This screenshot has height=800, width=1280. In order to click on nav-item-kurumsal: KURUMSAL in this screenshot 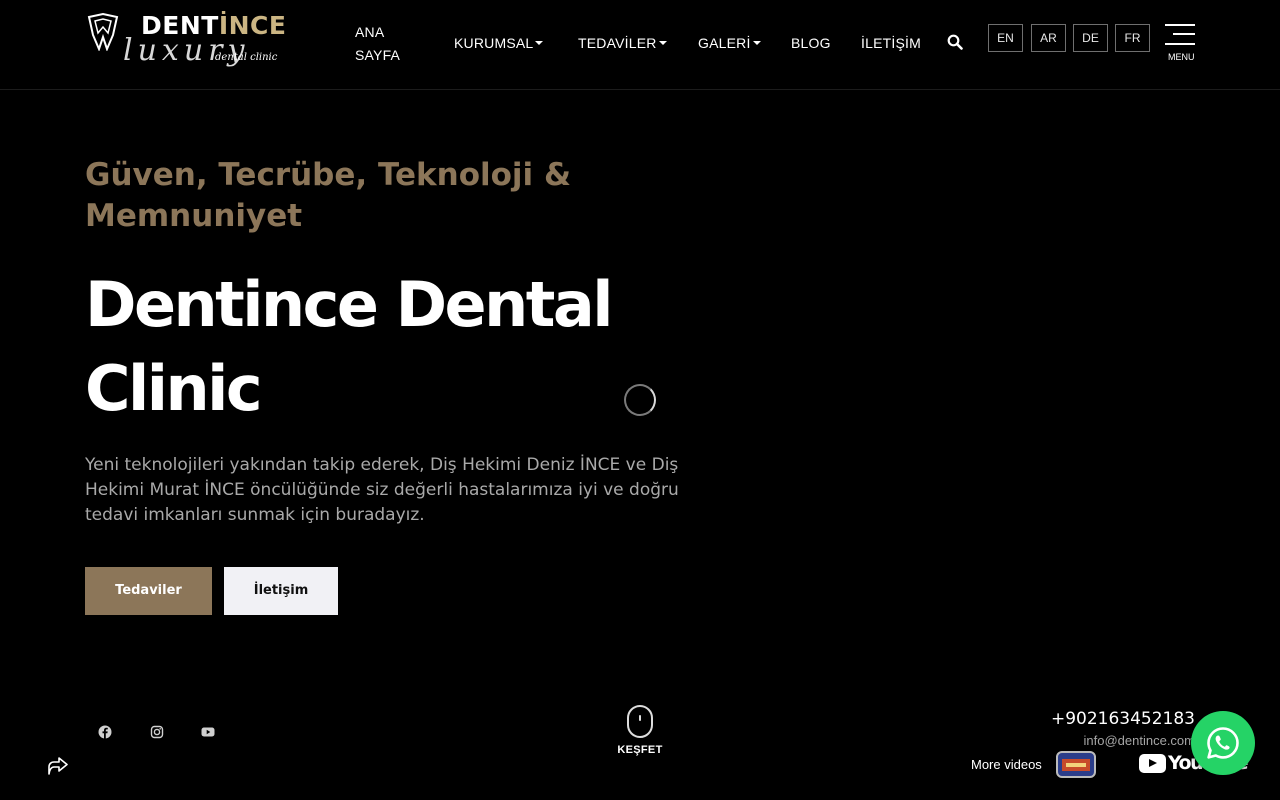, I will do `click(499, 43)`.